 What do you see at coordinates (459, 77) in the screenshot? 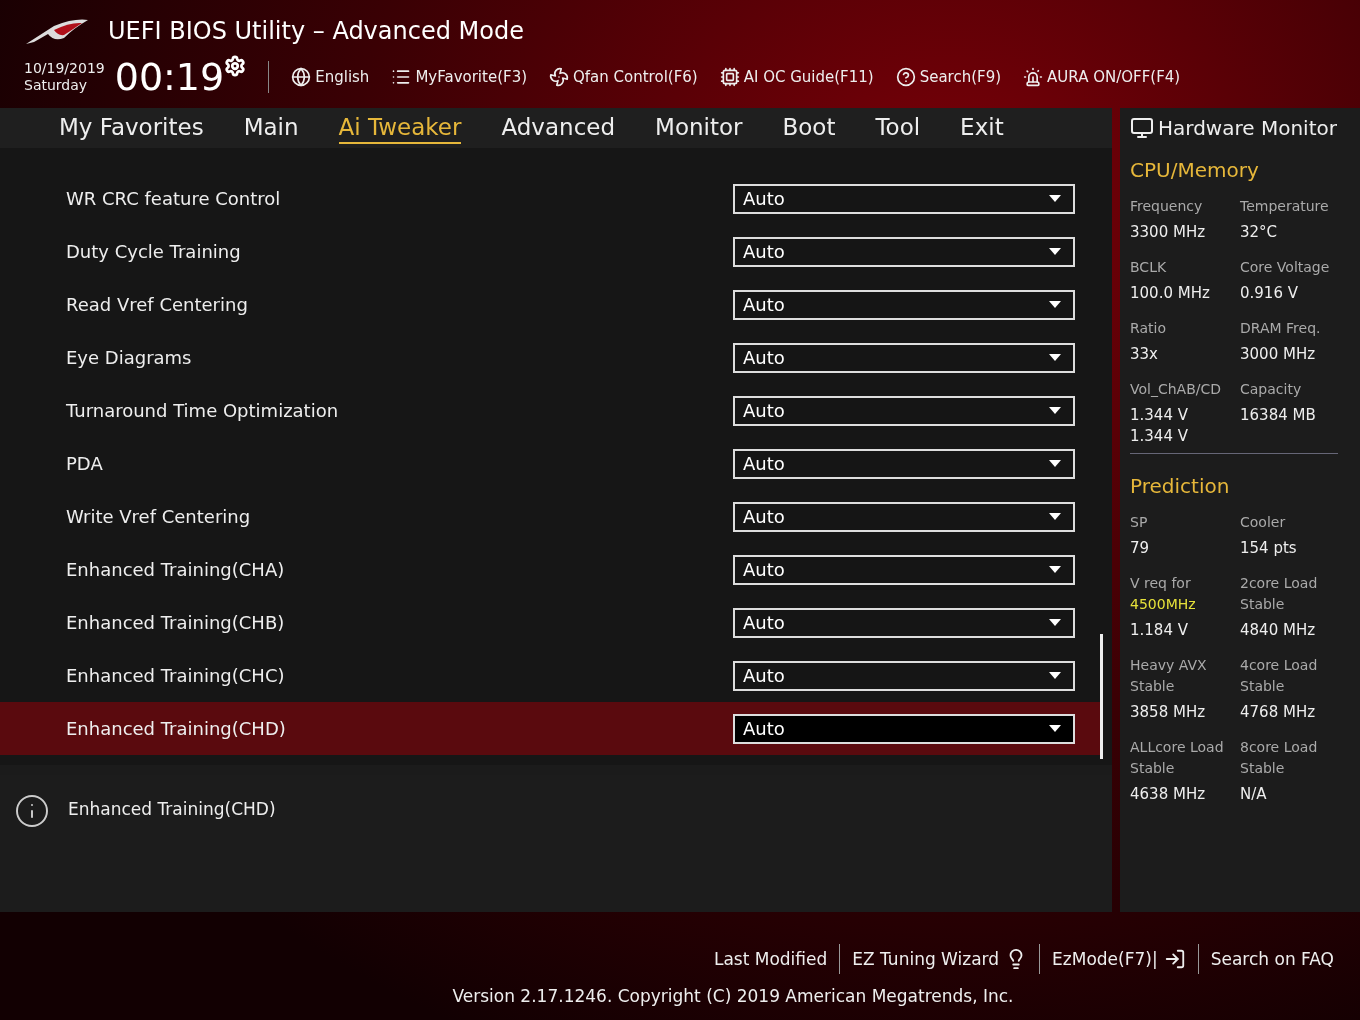
I see `toolbar-button: MyFavorite(F3)` at bounding box center [459, 77].